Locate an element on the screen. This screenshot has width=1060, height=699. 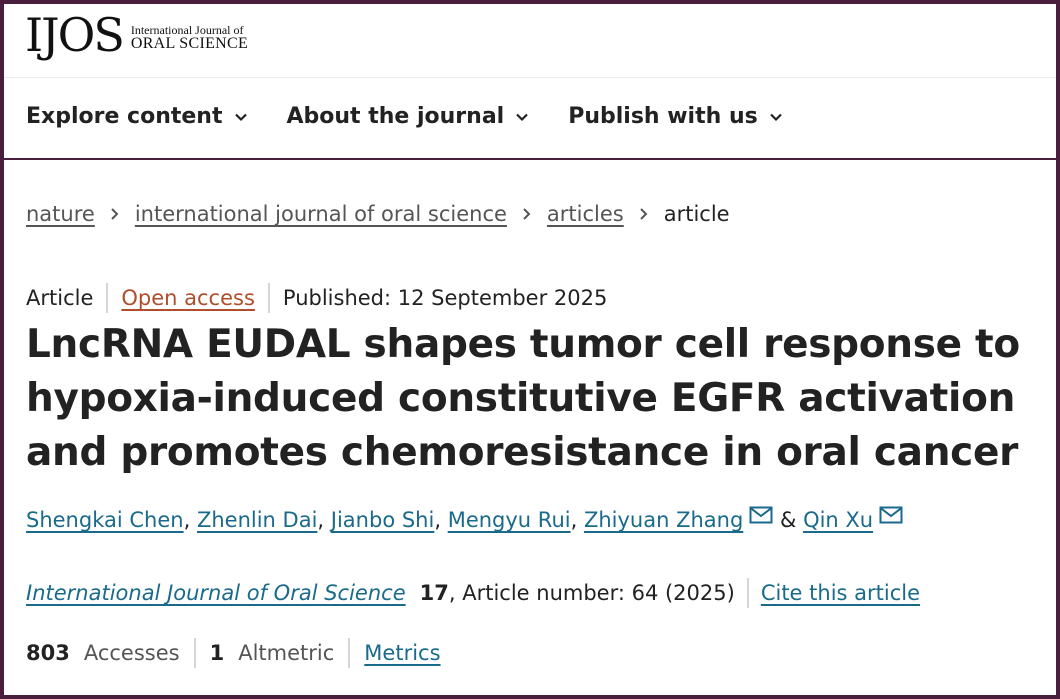
nav-about-journal: About the journal is located at coordinates (409, 116).